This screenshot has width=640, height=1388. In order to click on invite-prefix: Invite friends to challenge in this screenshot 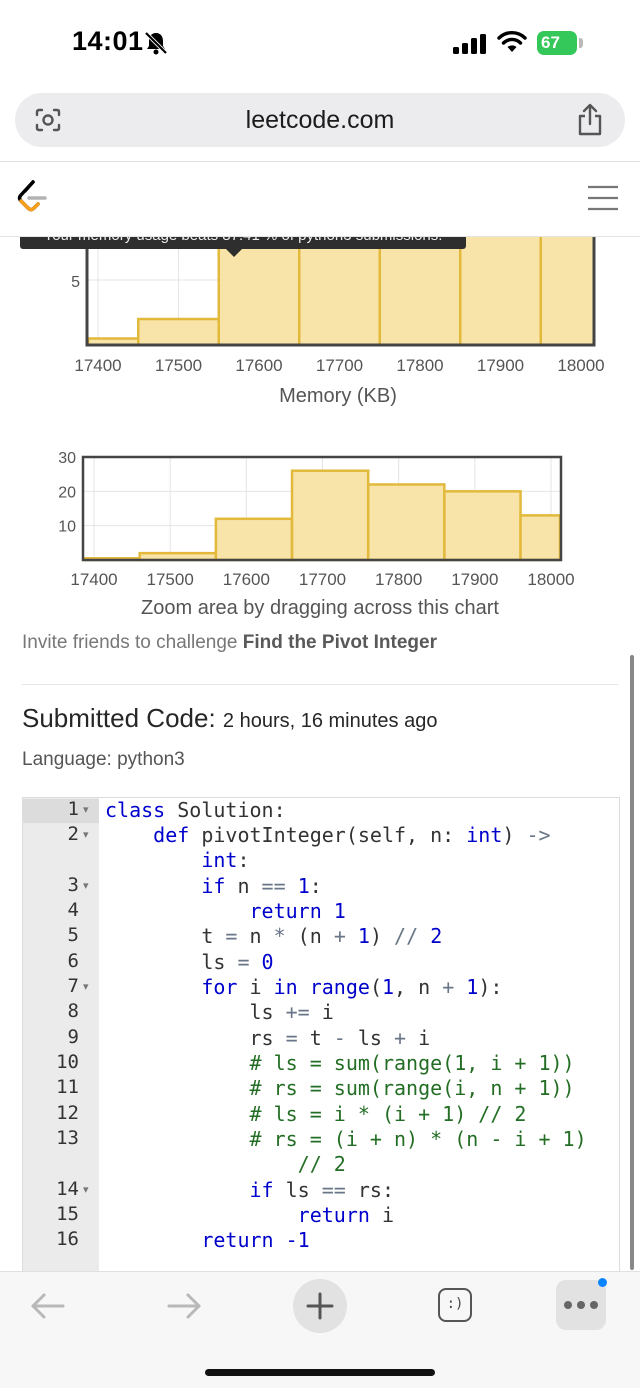, I will do `click(132, 642)`.